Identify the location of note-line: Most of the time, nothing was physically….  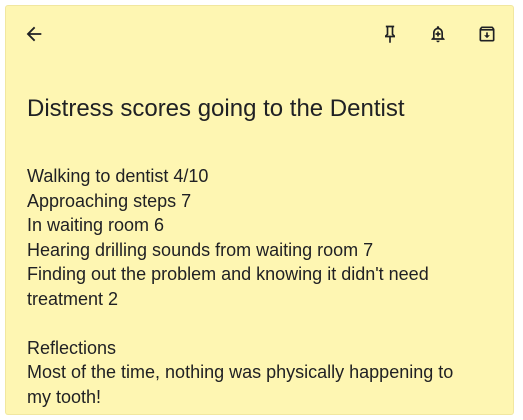
(240, 372).